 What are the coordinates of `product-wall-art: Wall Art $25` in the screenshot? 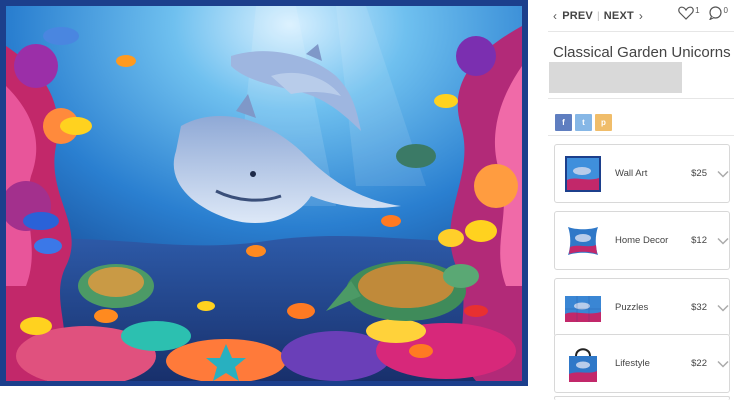 It's located at (642, 173).